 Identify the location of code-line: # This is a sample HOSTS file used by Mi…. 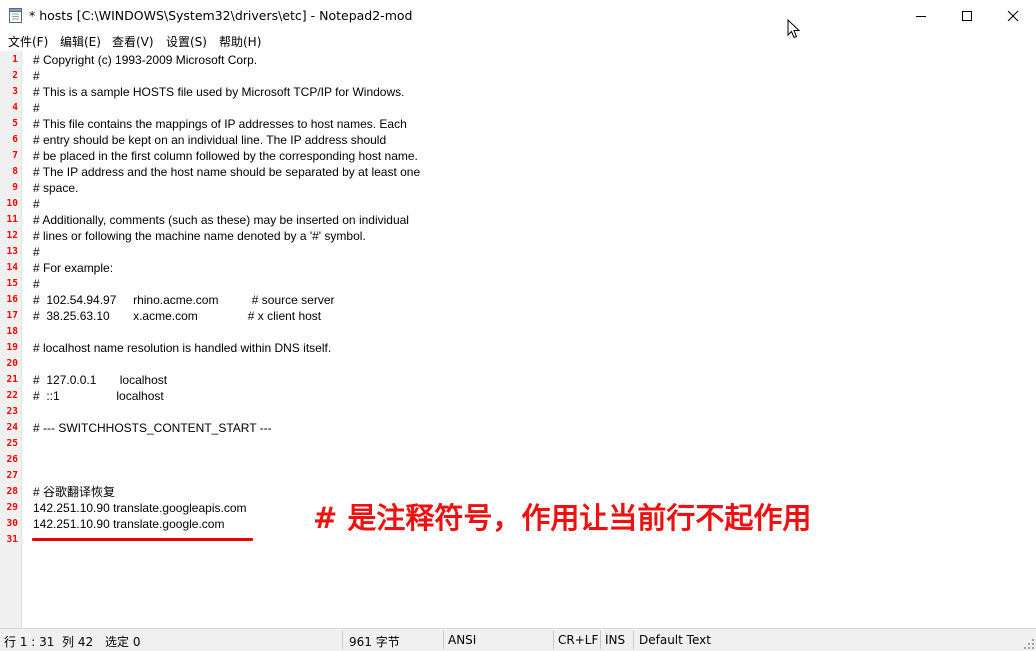
(218, 92).